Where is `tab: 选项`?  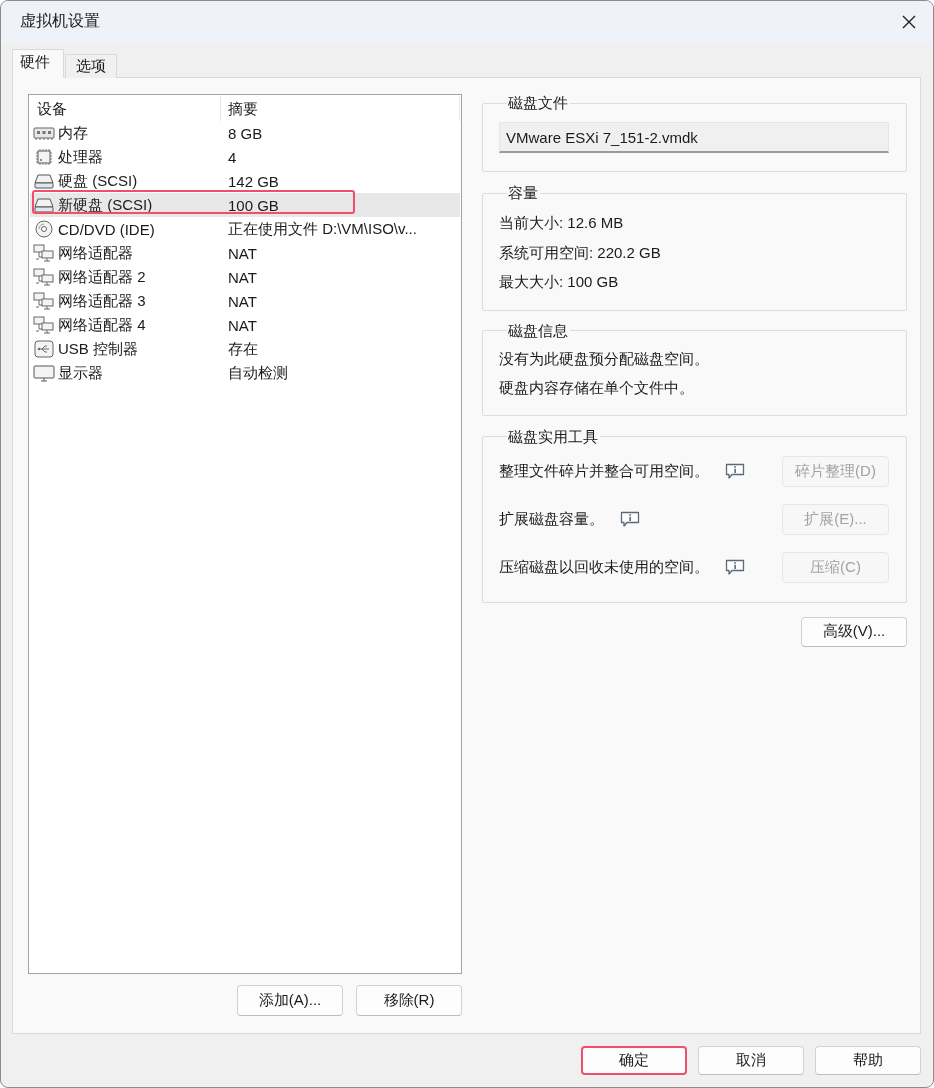
tab: 选项 is located at coordinates (91, 66).